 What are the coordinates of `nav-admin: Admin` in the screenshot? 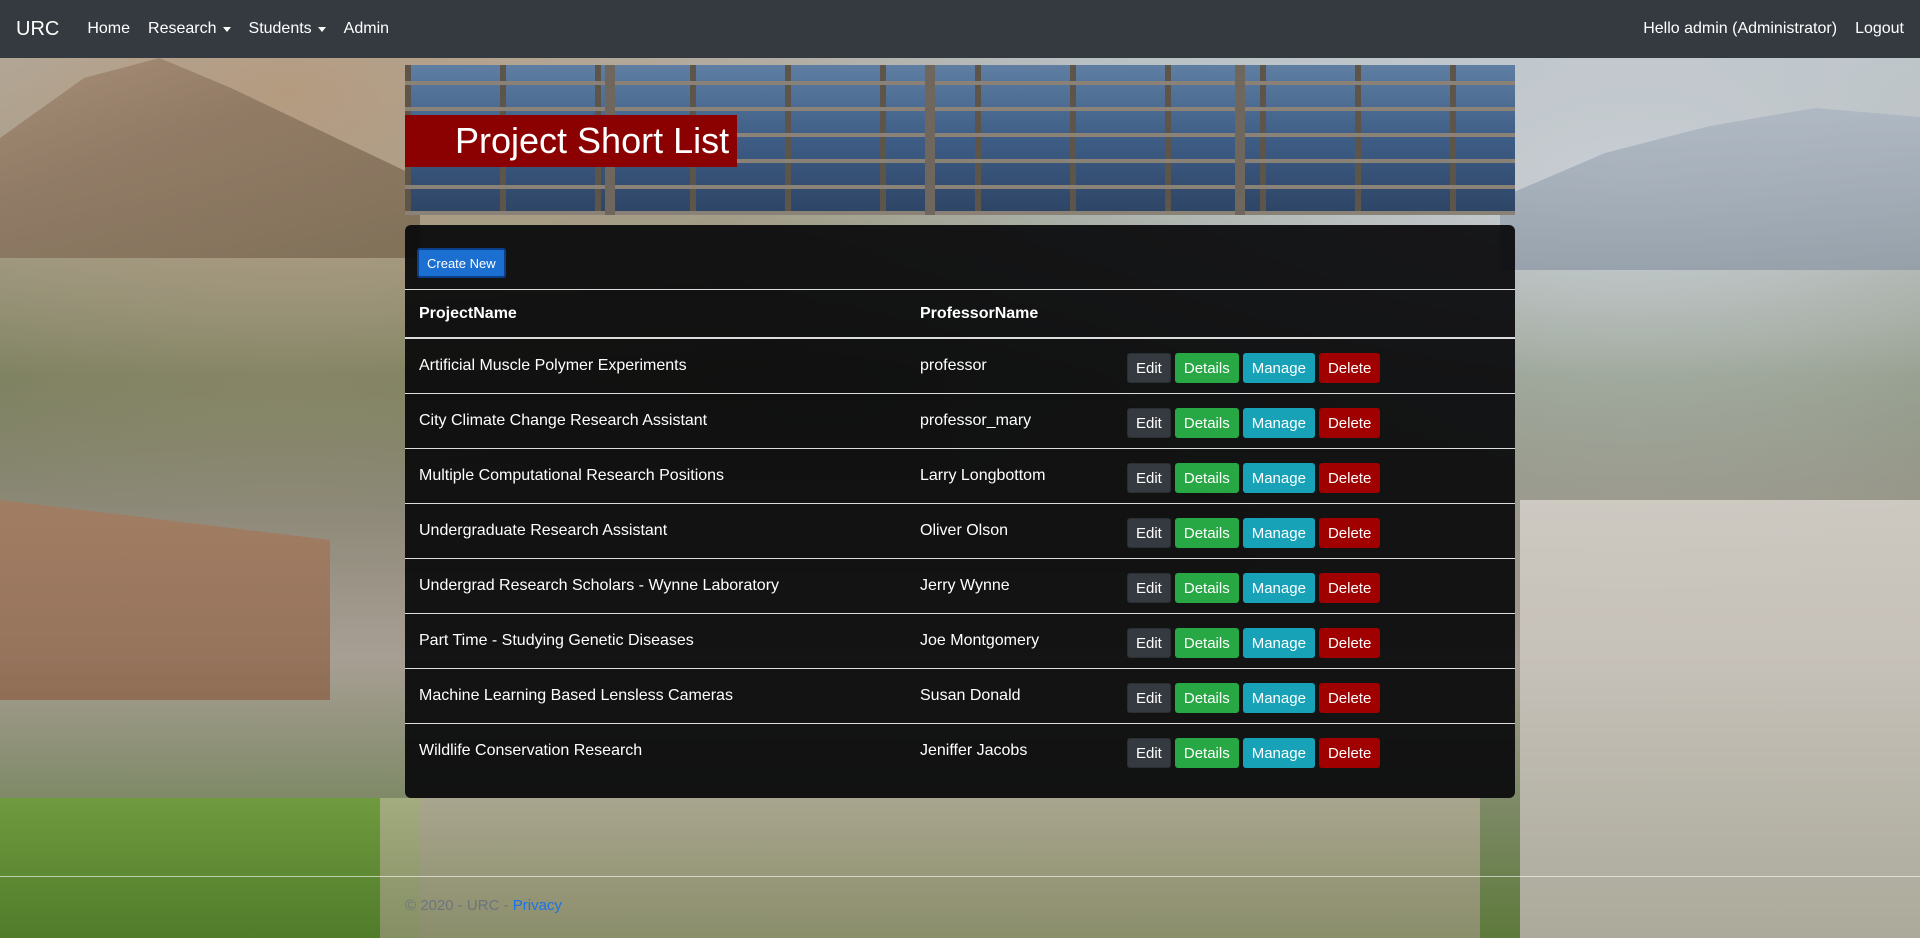 It's located at (366, 29).